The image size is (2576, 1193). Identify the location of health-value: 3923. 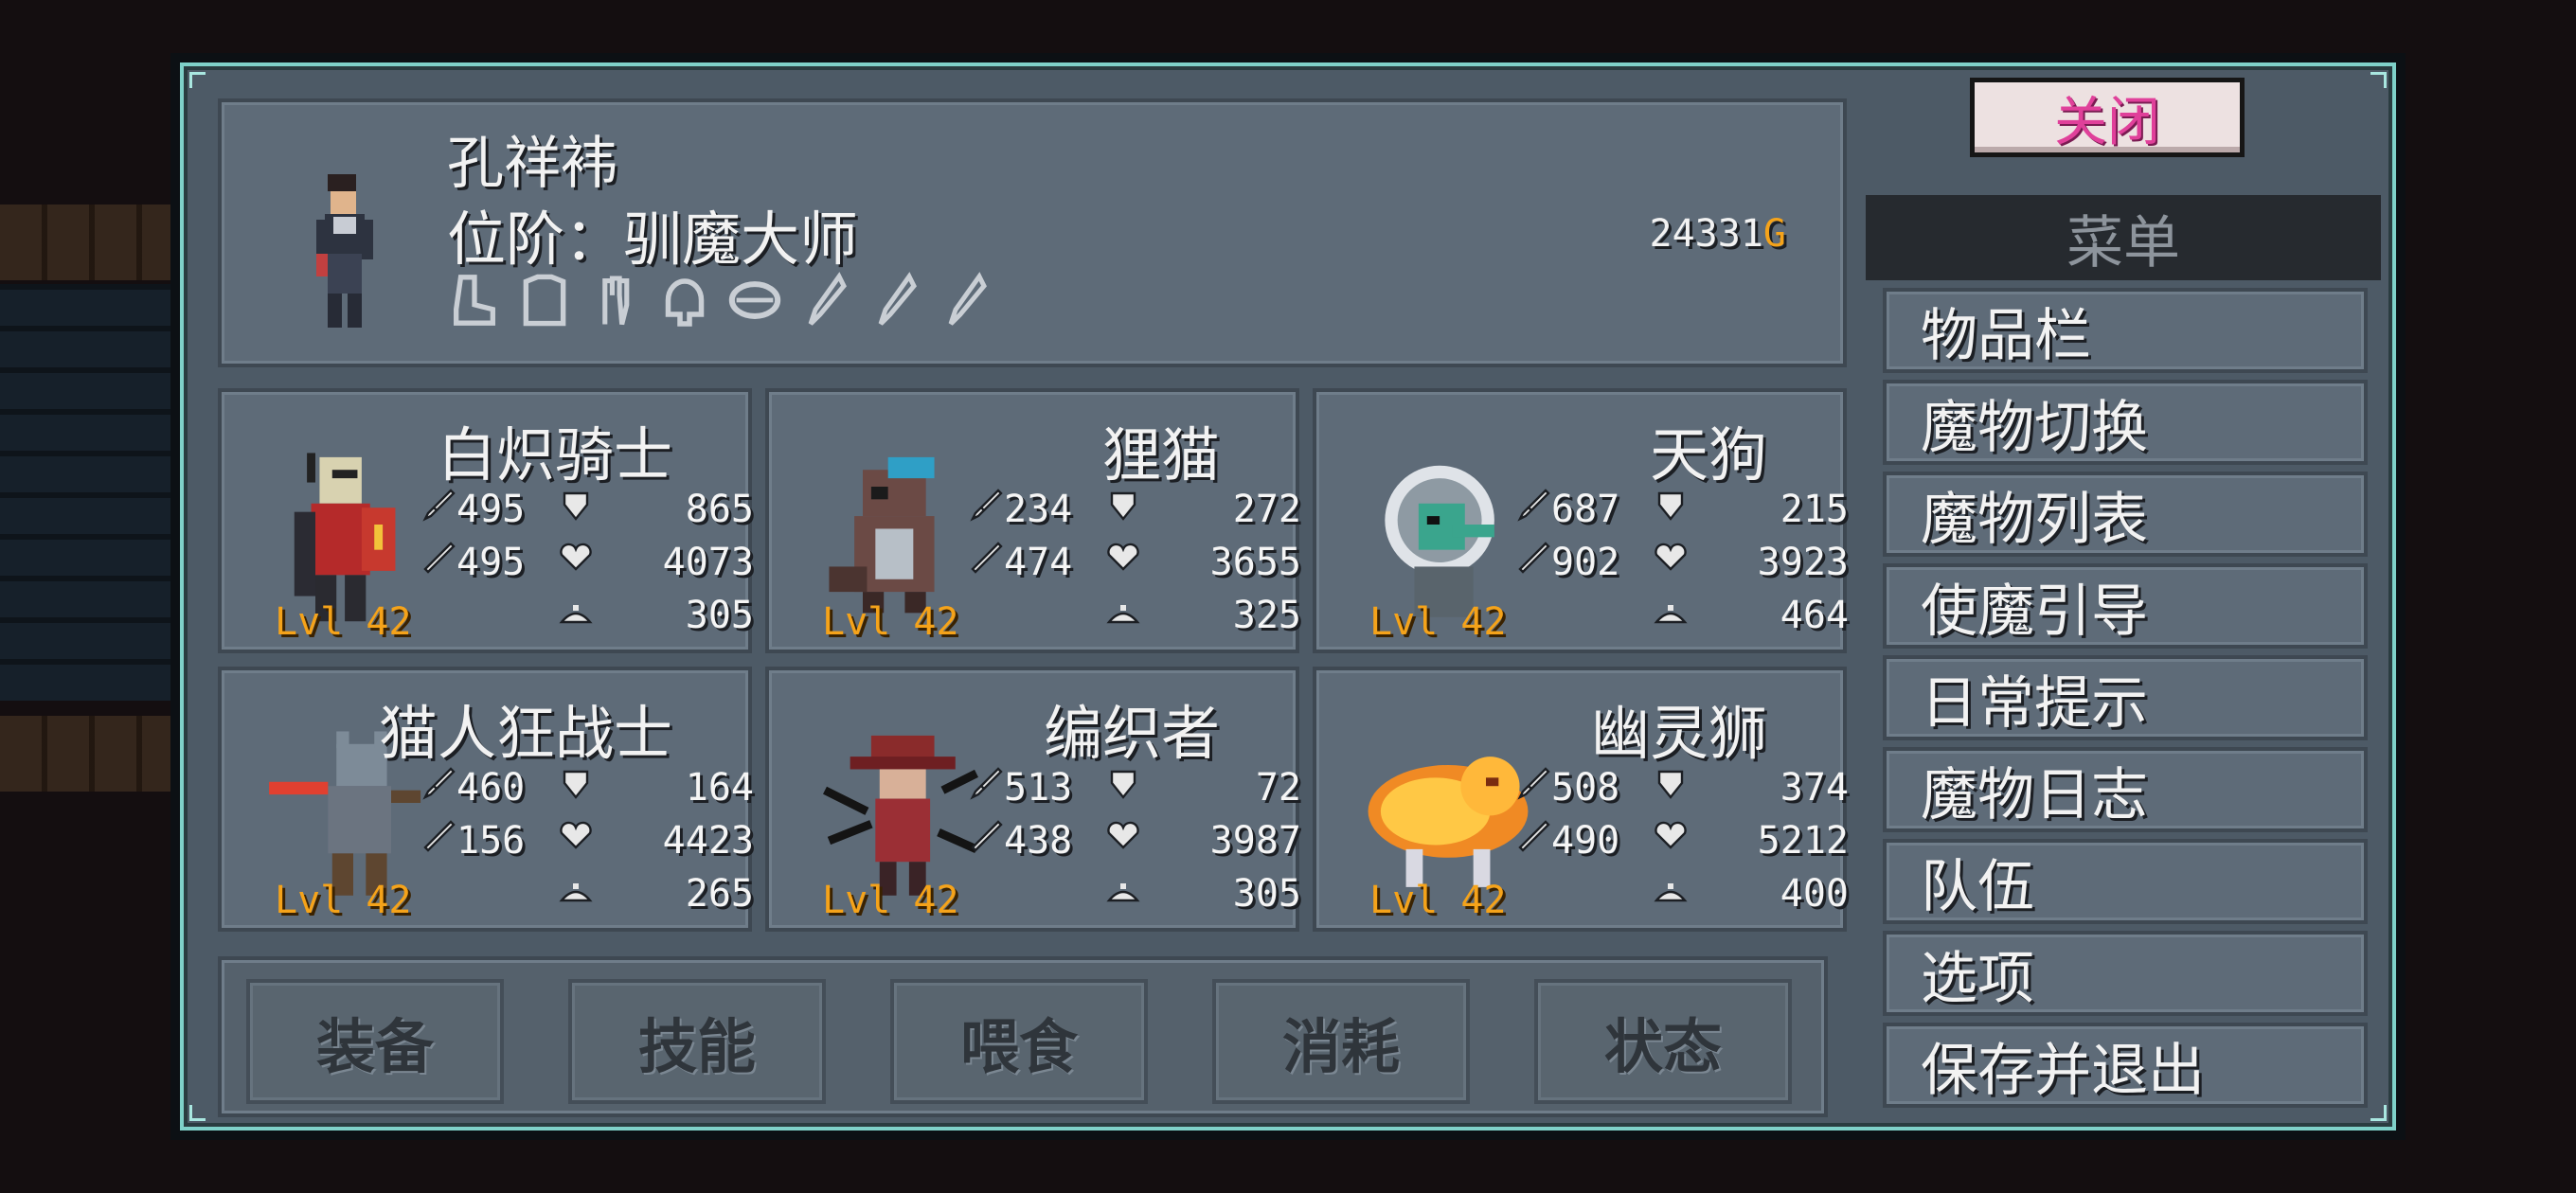
(1803, 562).